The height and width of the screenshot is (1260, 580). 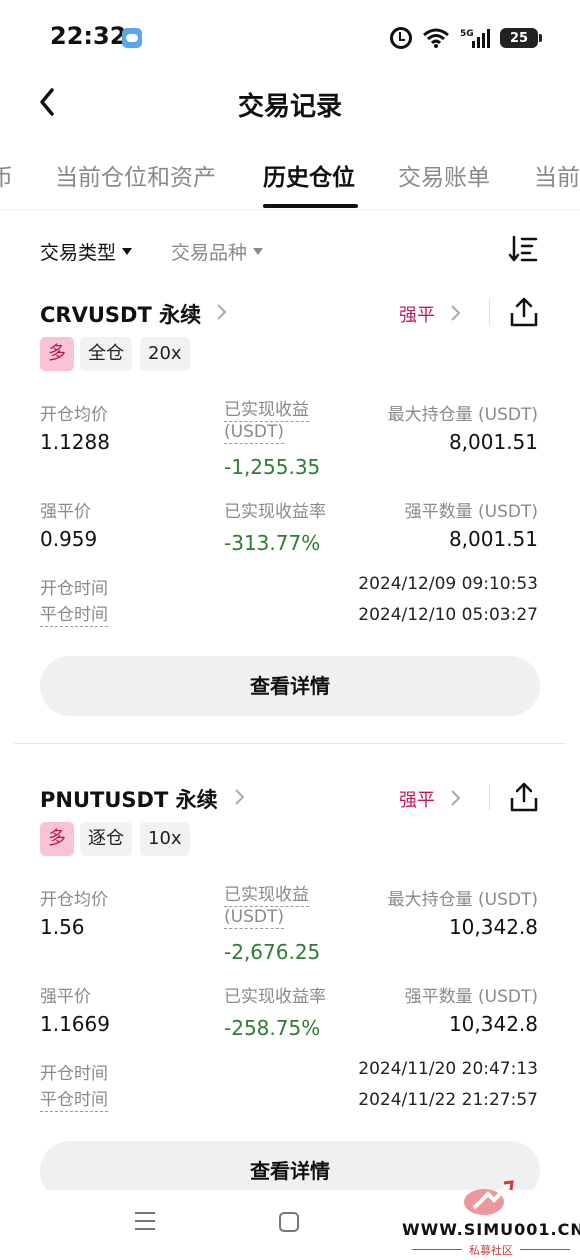 I want to click on tab-current-positions-assets: 当前仓位和资产, so click(x=135, y=175).